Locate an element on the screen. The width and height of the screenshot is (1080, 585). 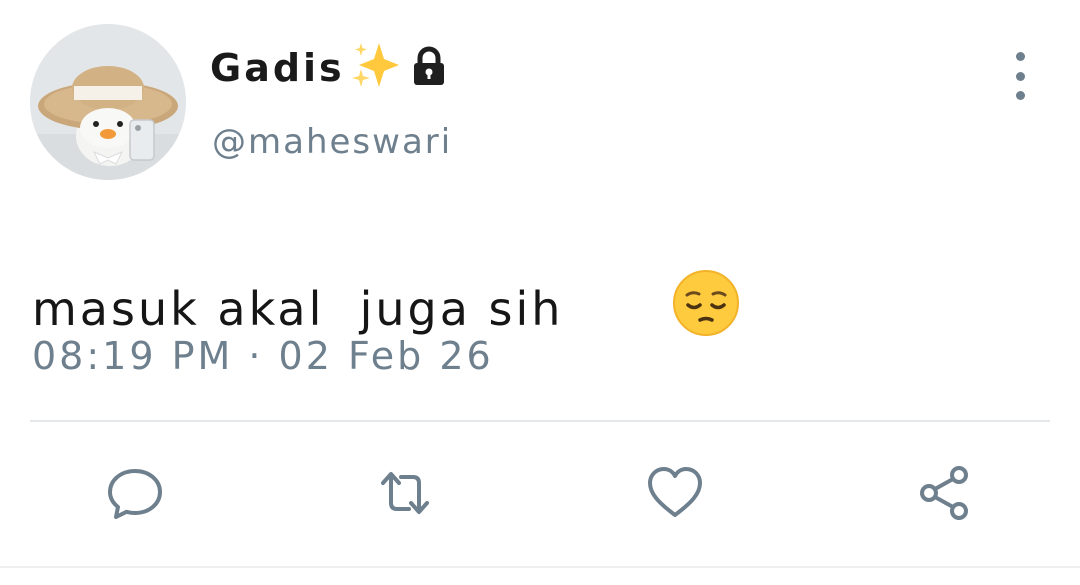
comment-icon is located at coordinates (135, 494).